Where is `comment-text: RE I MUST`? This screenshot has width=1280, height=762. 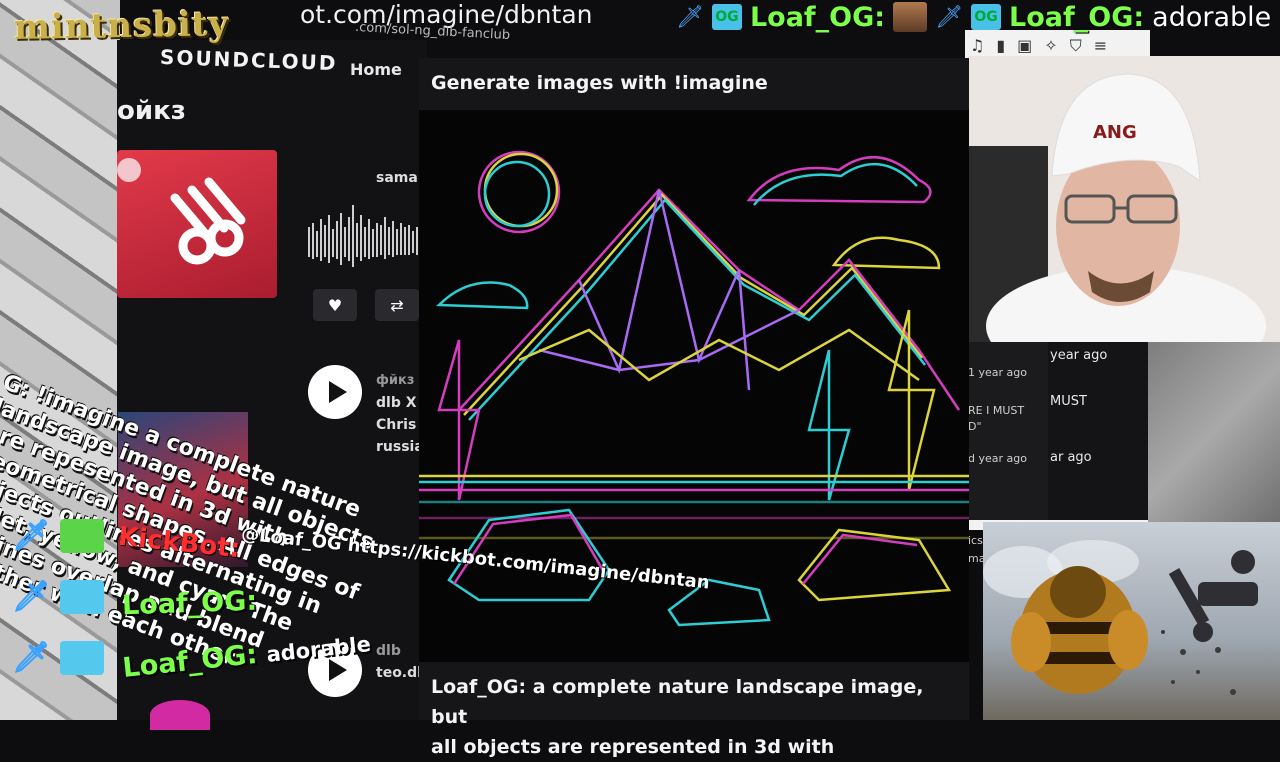 comment-text: RE I MUST is located at coordinates (996, 410).